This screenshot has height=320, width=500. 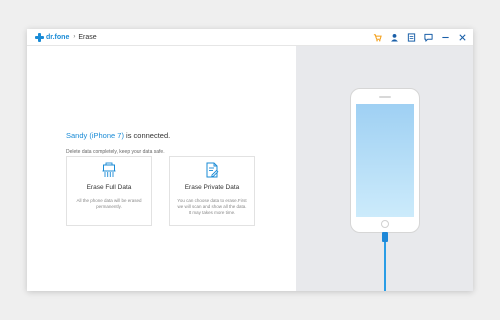 What do you see at coordinates (385, 224) in the screenshot?
I see `phone-home-button` at bounding box center [385, 224].